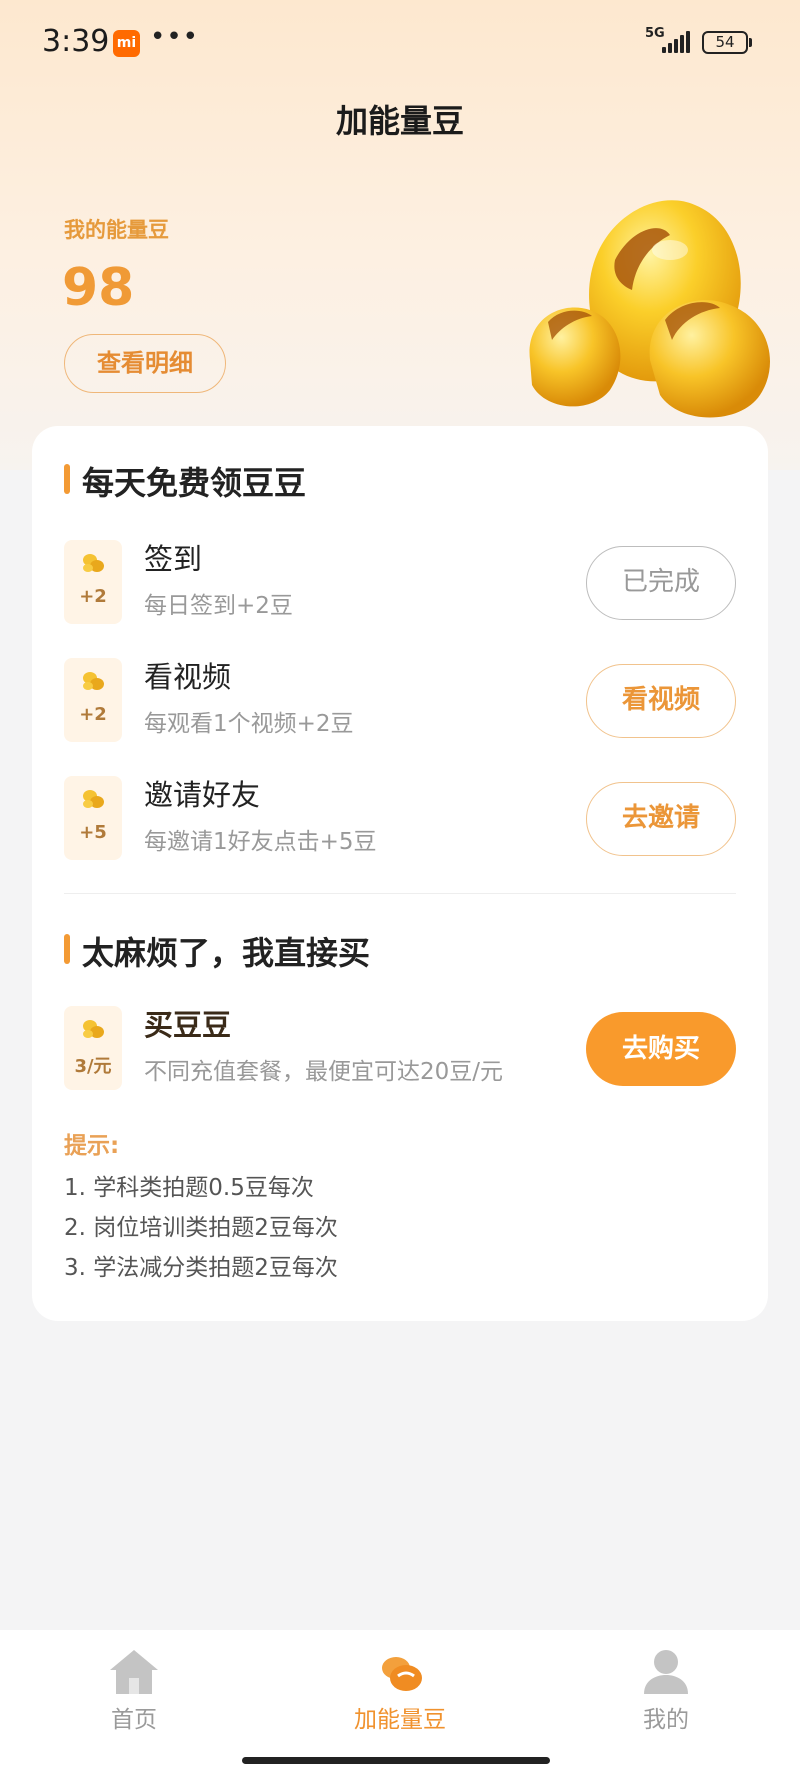 This screenshot has height=1777, width=800. I want to click on buy-item-description: 不同充值套餐，最便宜可达20豆/元, so click(324, 1072).